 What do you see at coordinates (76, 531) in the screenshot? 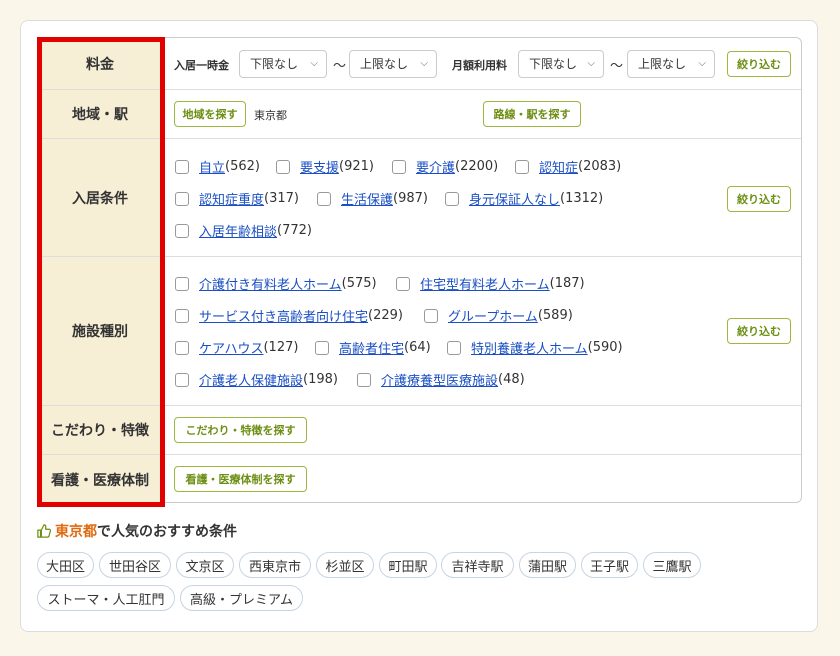
I see `popular-location: 東京都` at bounding box center [76, 531].